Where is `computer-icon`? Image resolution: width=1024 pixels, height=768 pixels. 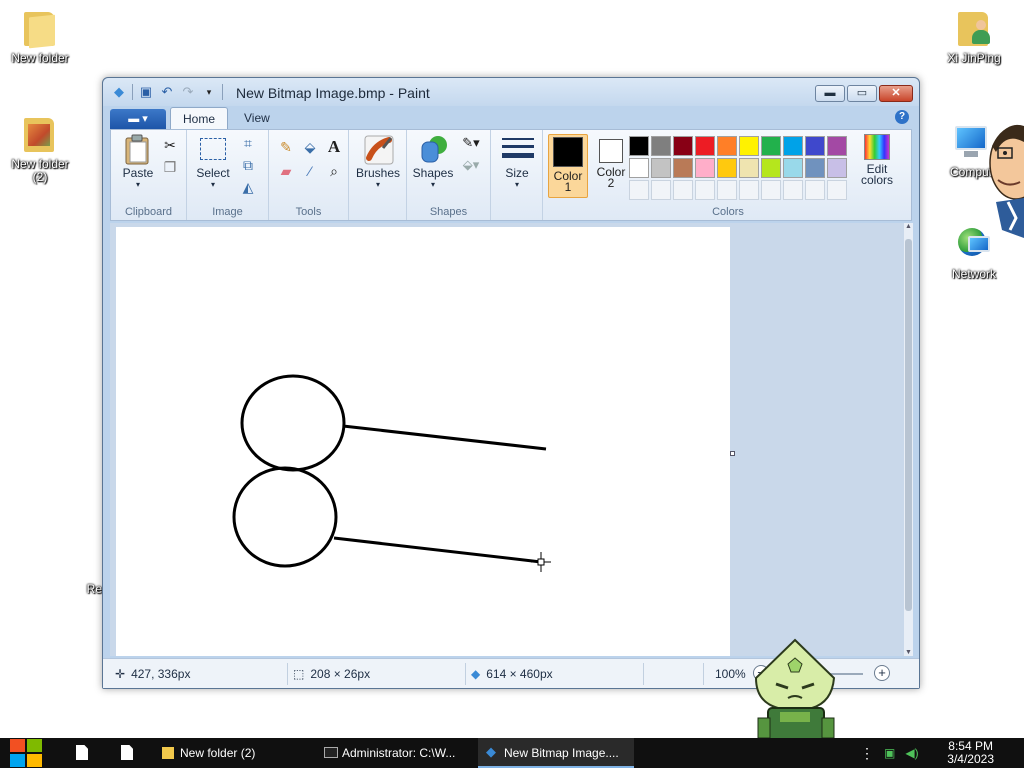 computer-icon is located at coordinates (970, 141).